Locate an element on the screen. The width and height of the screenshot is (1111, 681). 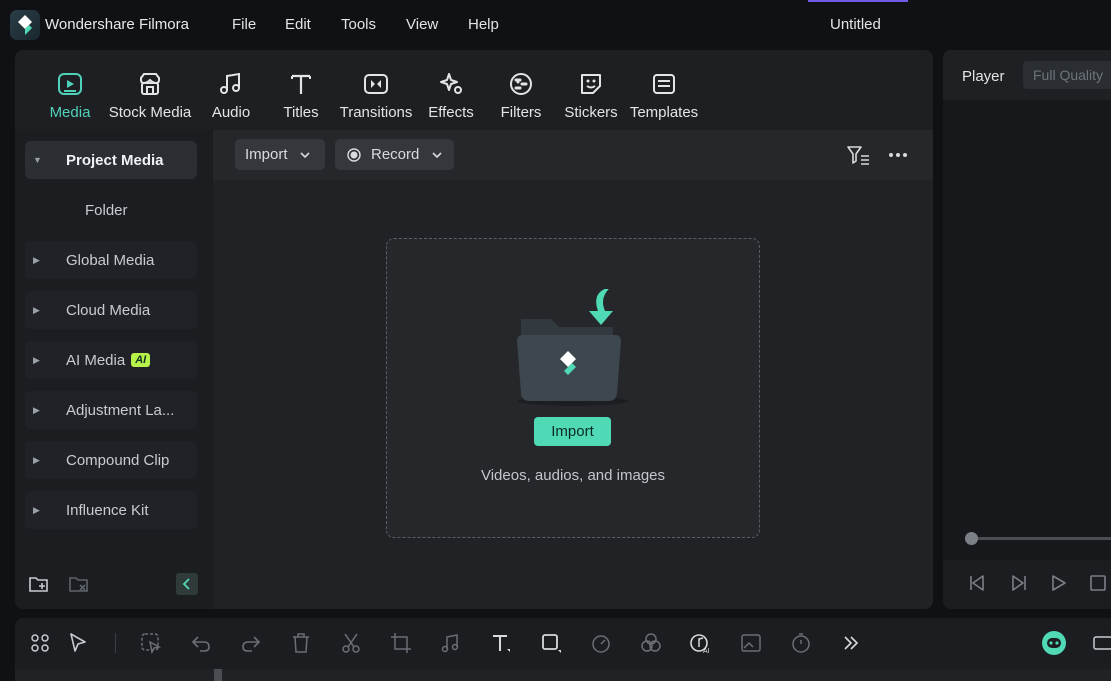
import-hint-text: Videos, audios, and images is located at coordinates (572, 475).